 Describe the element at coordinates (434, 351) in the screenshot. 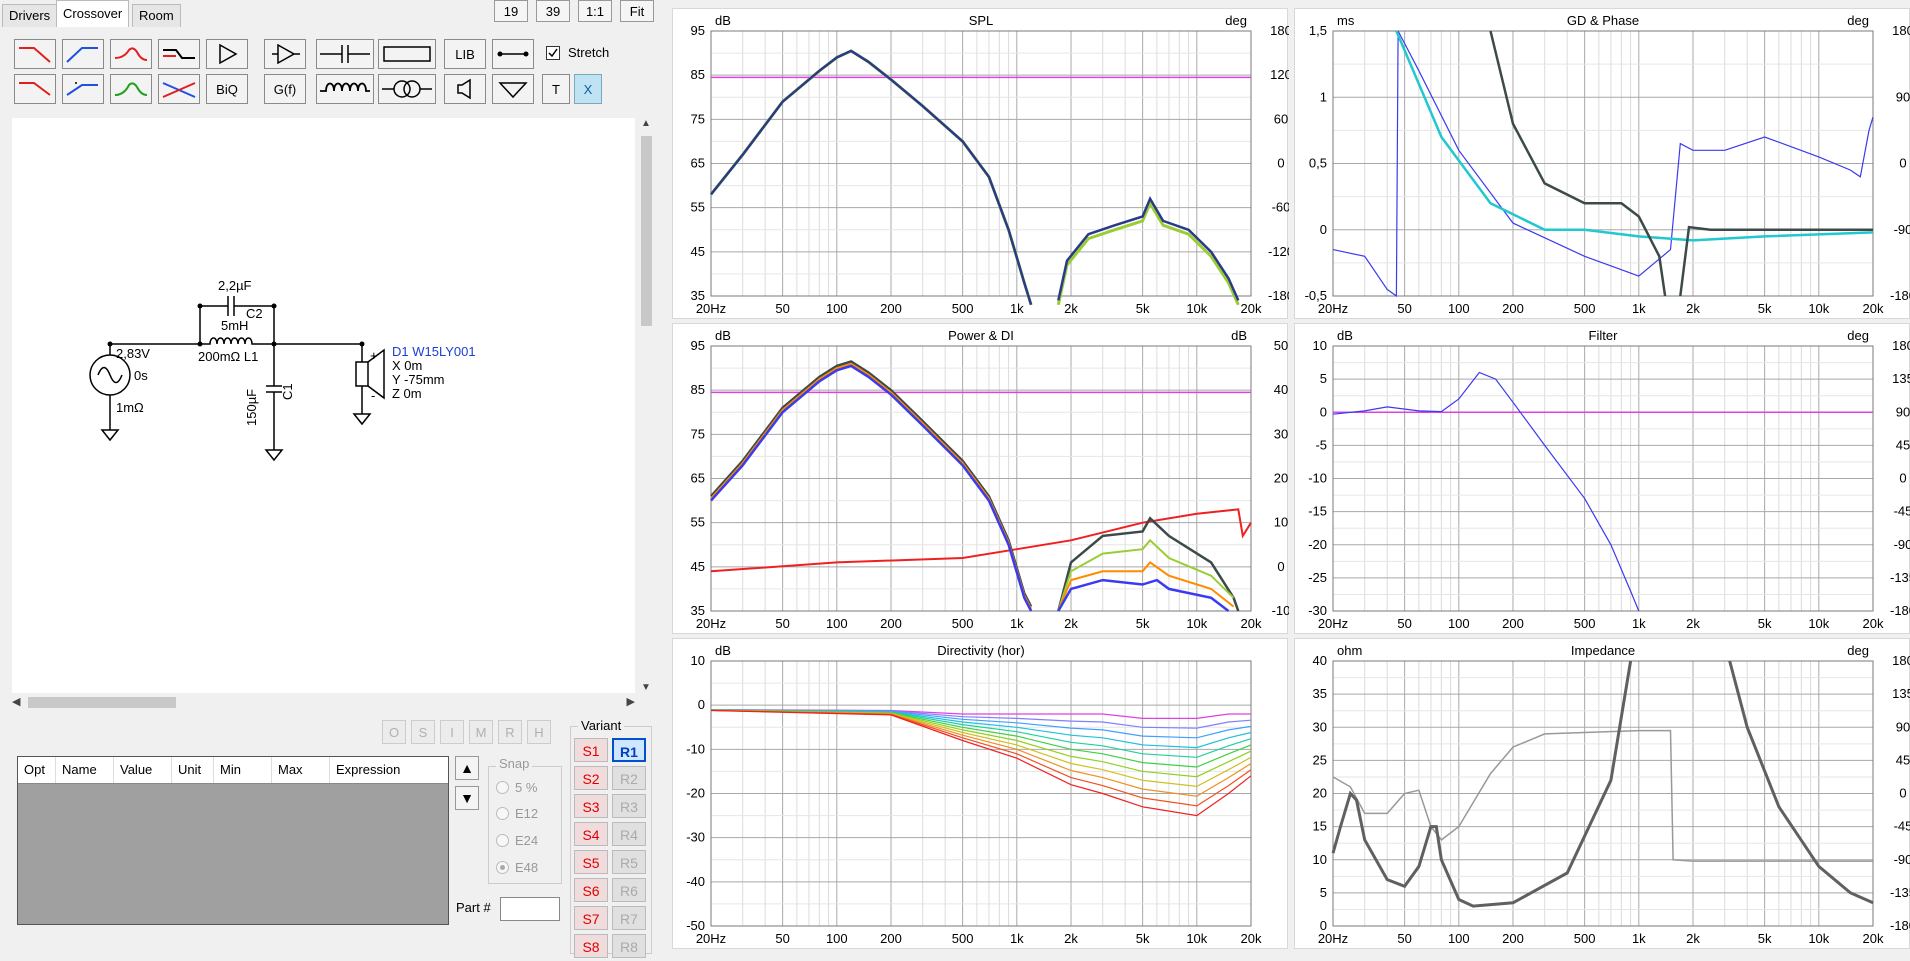

I see `driver-name-label: D1 W15LY001` at that location.